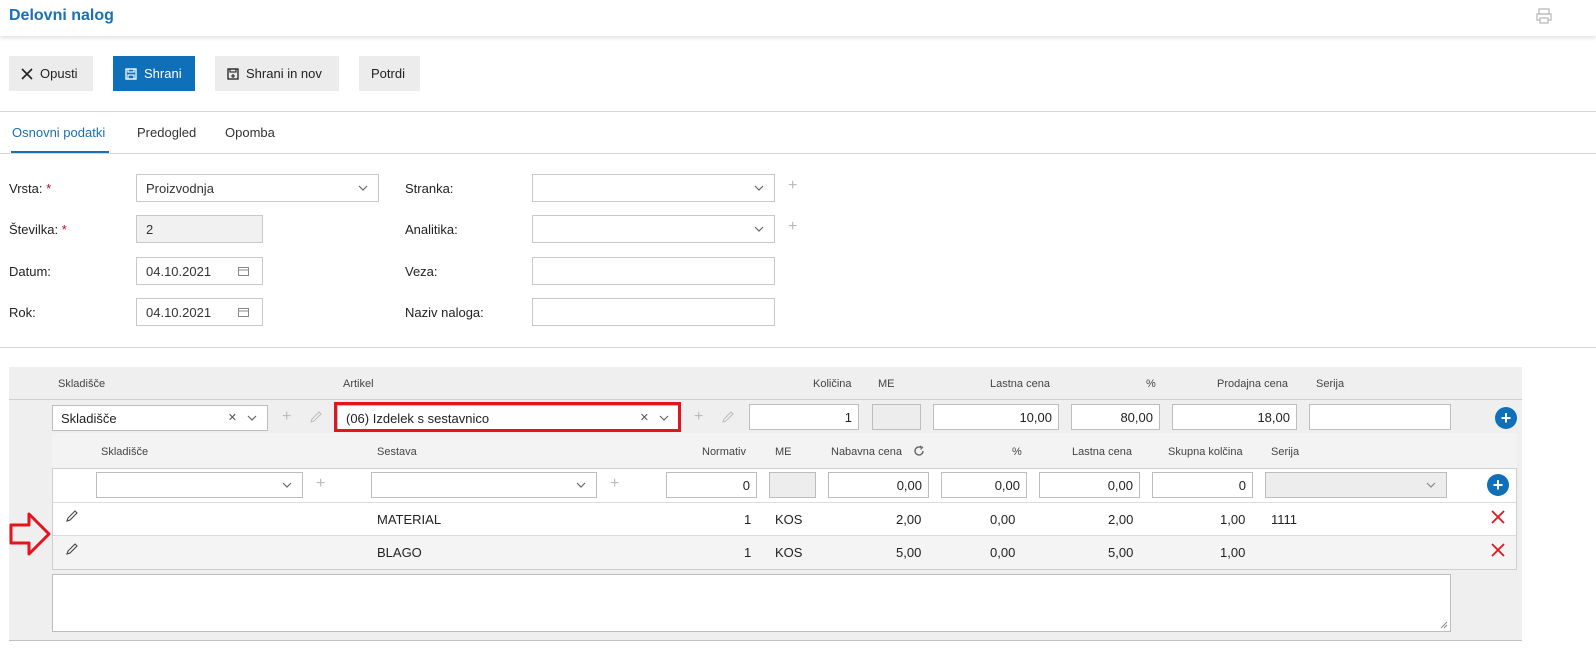 The image size is (1596, 661). What do you see at coordinates (1234, 417) in the screenshot?
I see `prodajna-cena-input: 18,00` at bounding box center [1234, 417].